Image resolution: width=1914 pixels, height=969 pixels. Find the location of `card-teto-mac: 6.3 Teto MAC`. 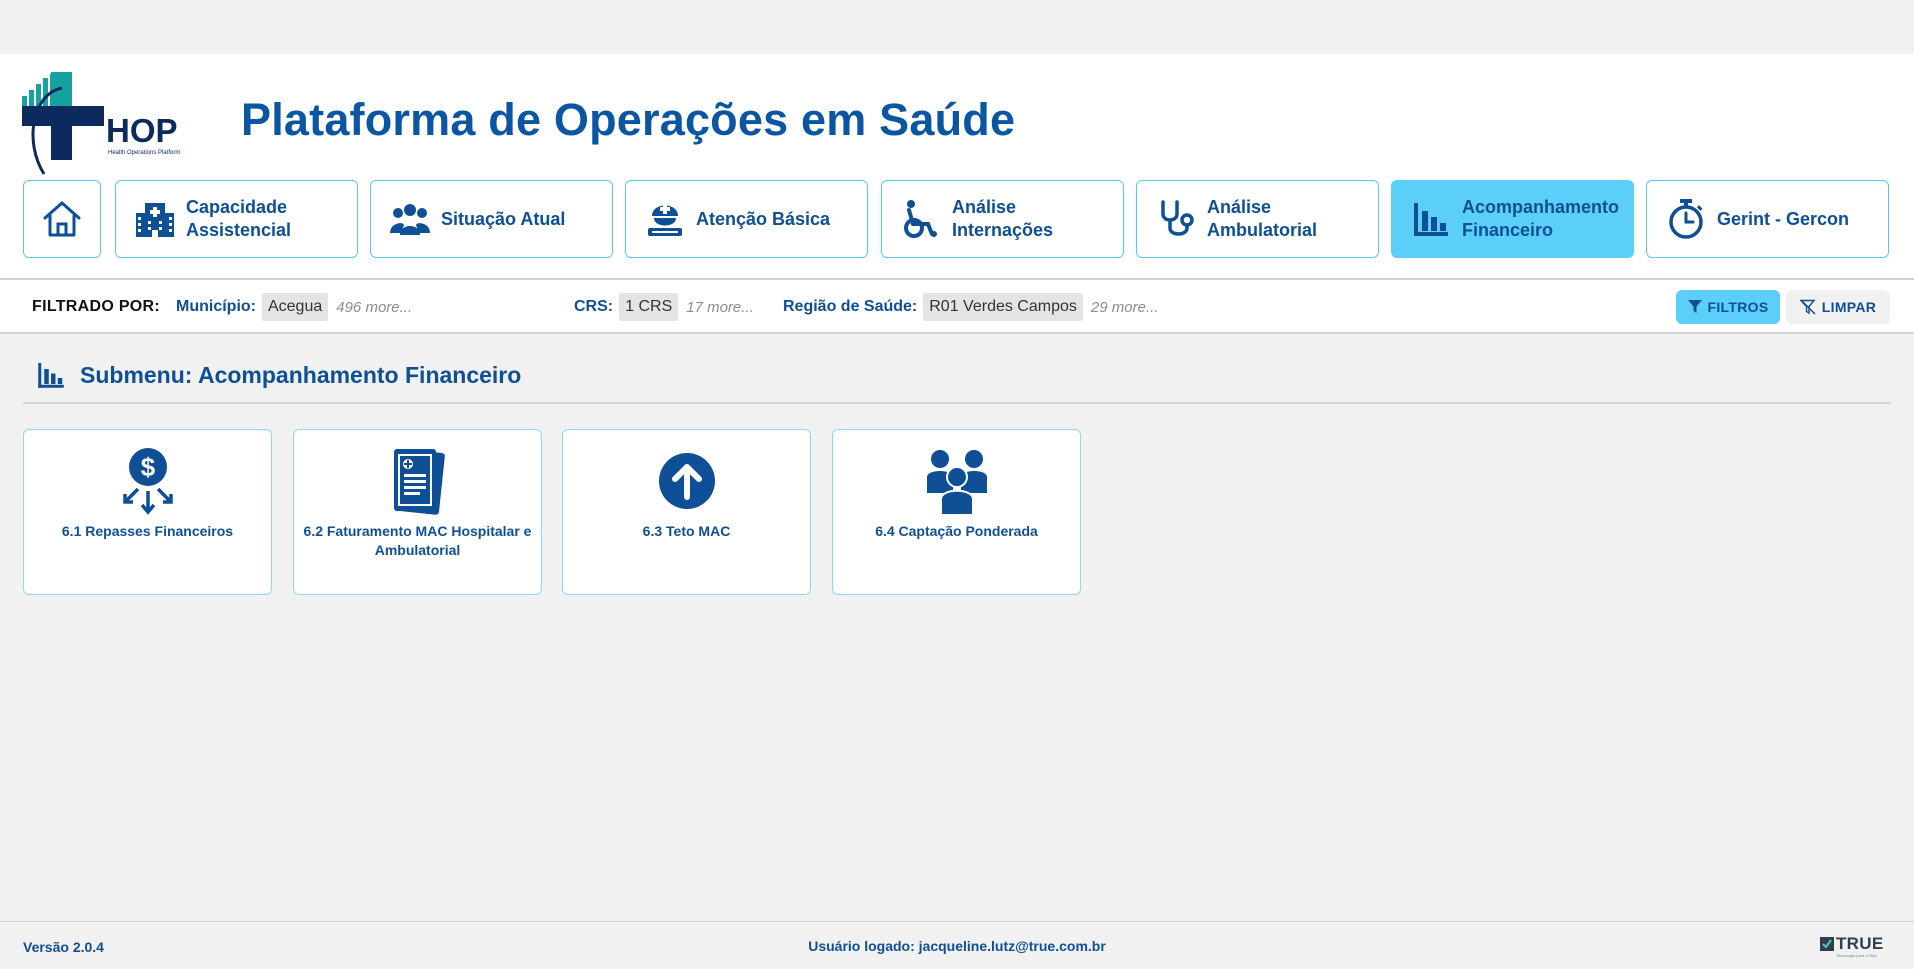

card-teto-mac: 6.3 Teto MAC is located at coordinates (686, 512).